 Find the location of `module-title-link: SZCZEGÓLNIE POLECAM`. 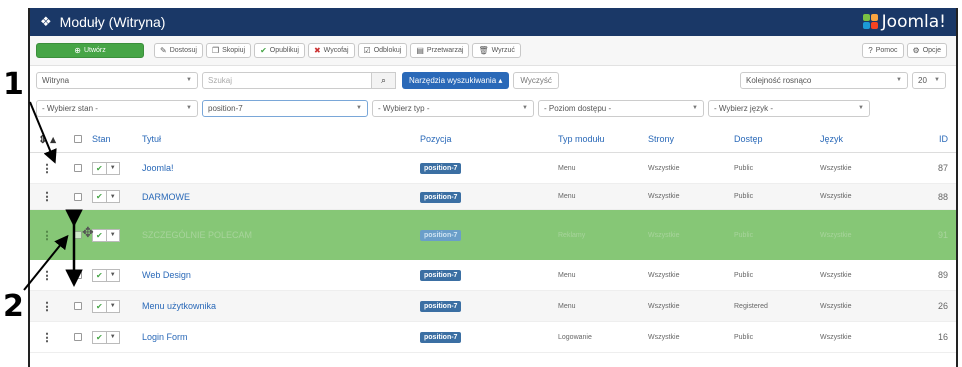

module-title-link: SZCZEGÓLNIE POLECAM is located at coordinates (281, 235).